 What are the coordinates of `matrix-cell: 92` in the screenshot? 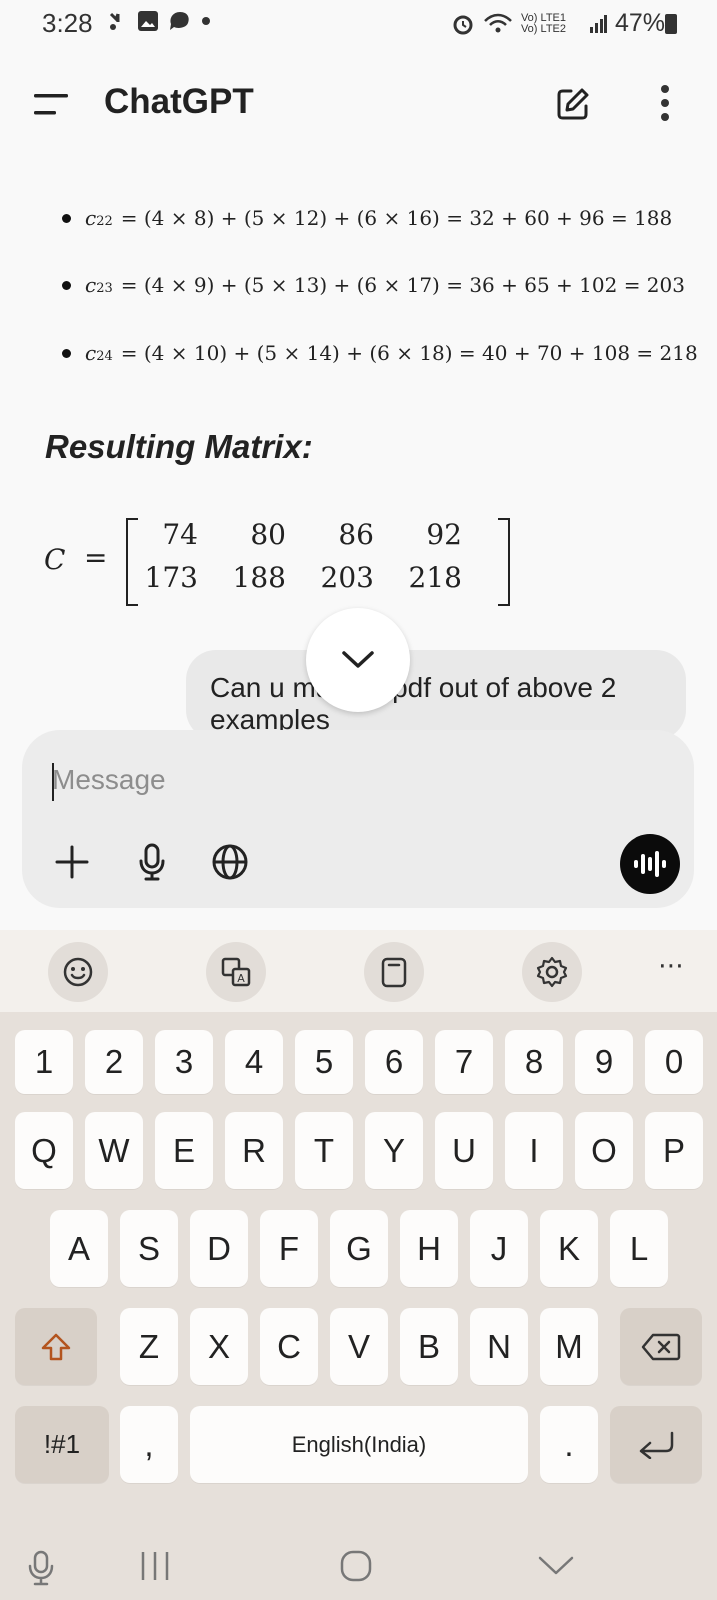 It's located at (444, 534).